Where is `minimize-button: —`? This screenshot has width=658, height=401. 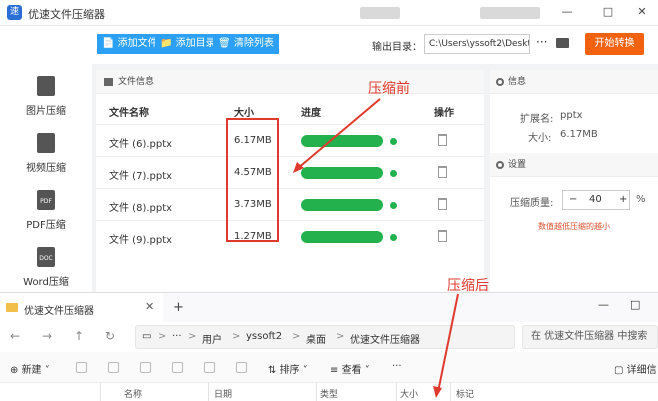 minimize-button: — is located at coordinates (567, 12).